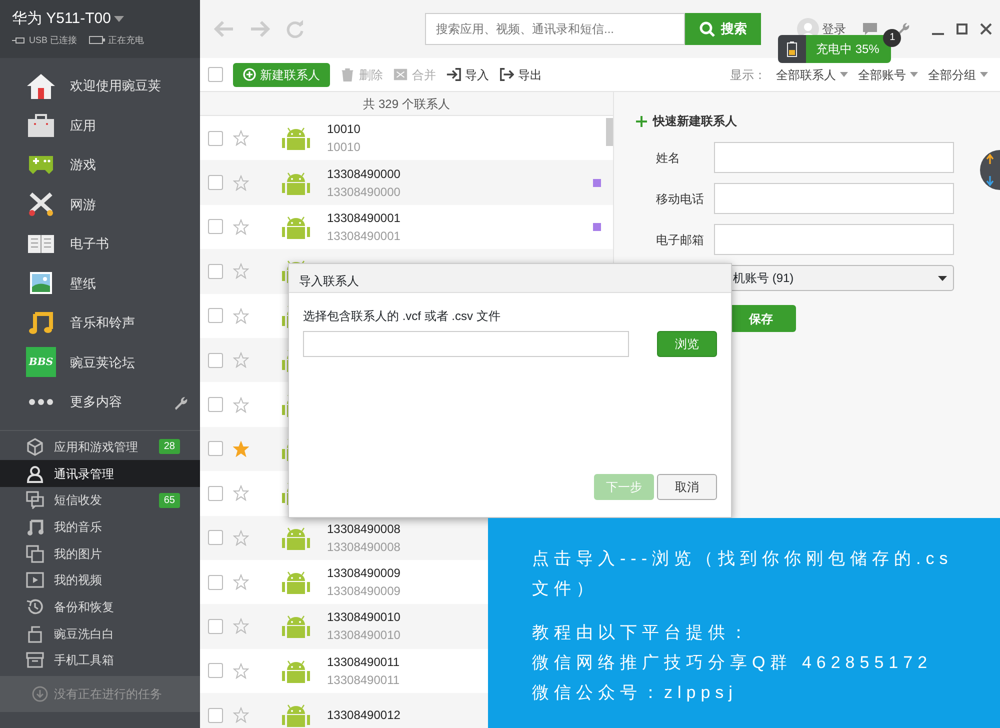 The image size is (1000, 728). What do you see at coordinates (363, 218) in the screenshot?
I see `contact-name: 13308490001` at bounding box center [363, 218].